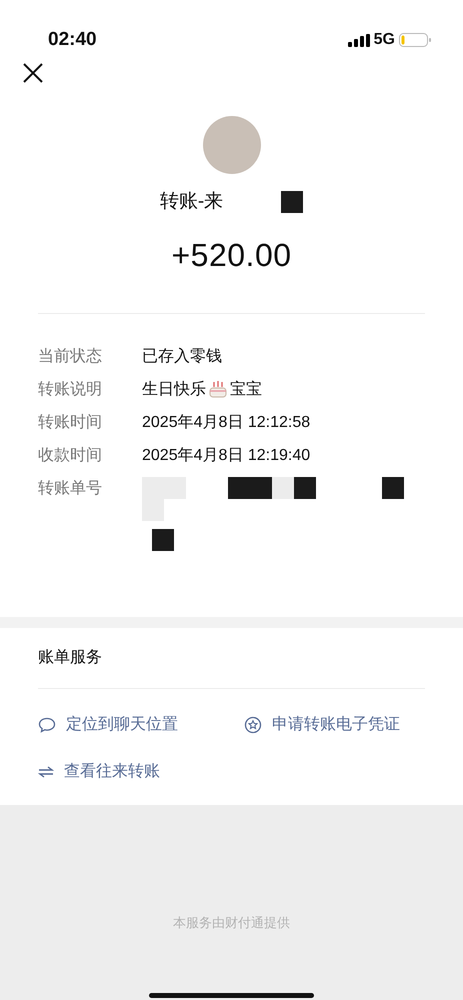 The height and width of the screenshot is (1000, 463). I want to click on detail-label: 转账单号, so click(70, 488).